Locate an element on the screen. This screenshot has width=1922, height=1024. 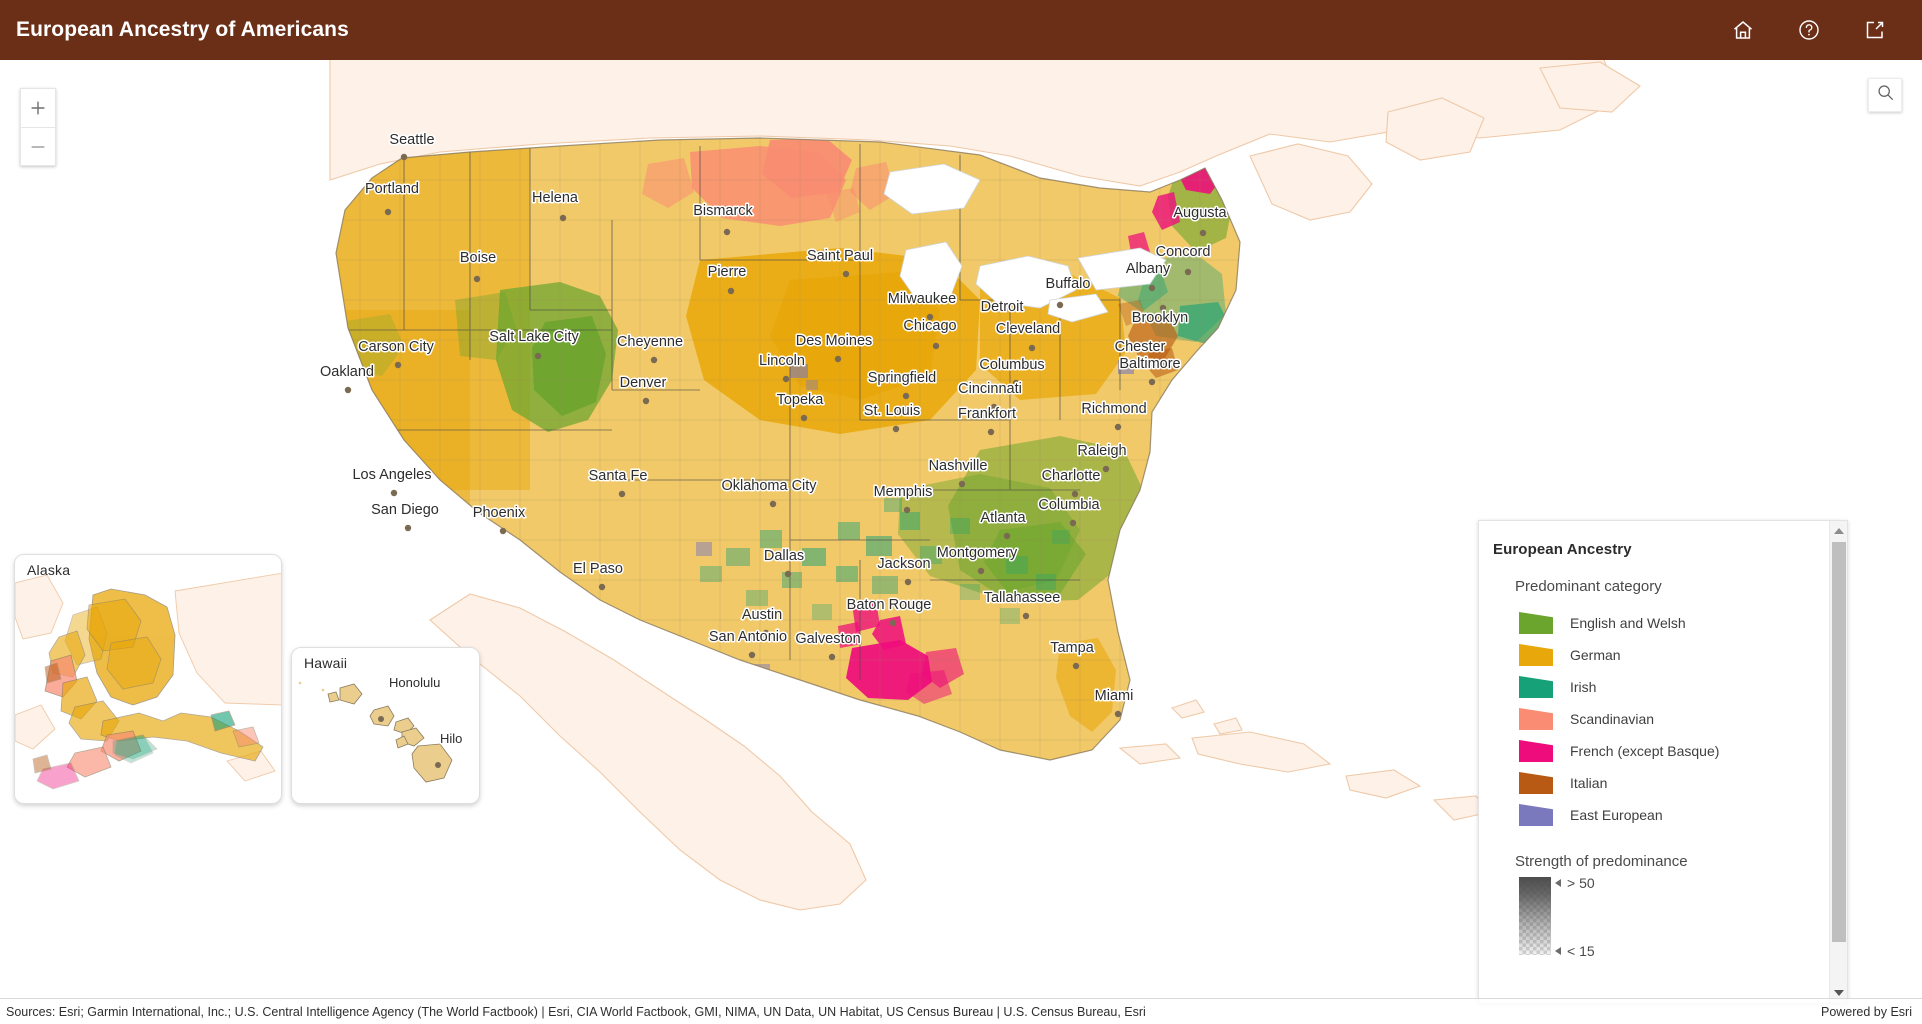
city-label: Baltimore is located at coordinates (1149, 364).